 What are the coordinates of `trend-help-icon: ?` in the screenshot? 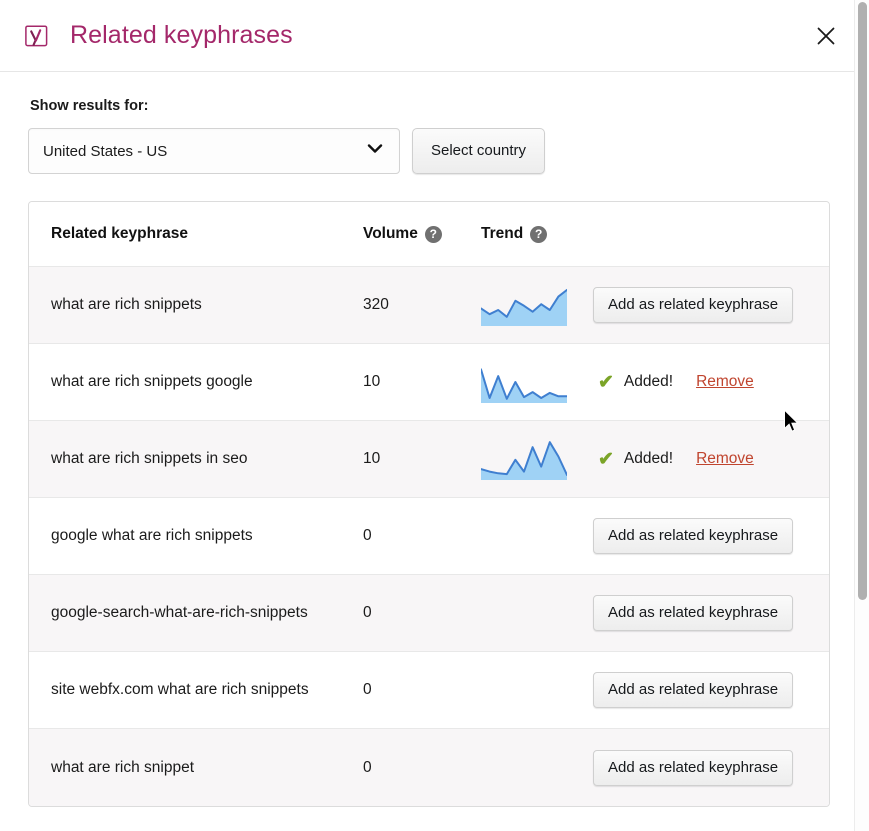 It's located at (539, 234).